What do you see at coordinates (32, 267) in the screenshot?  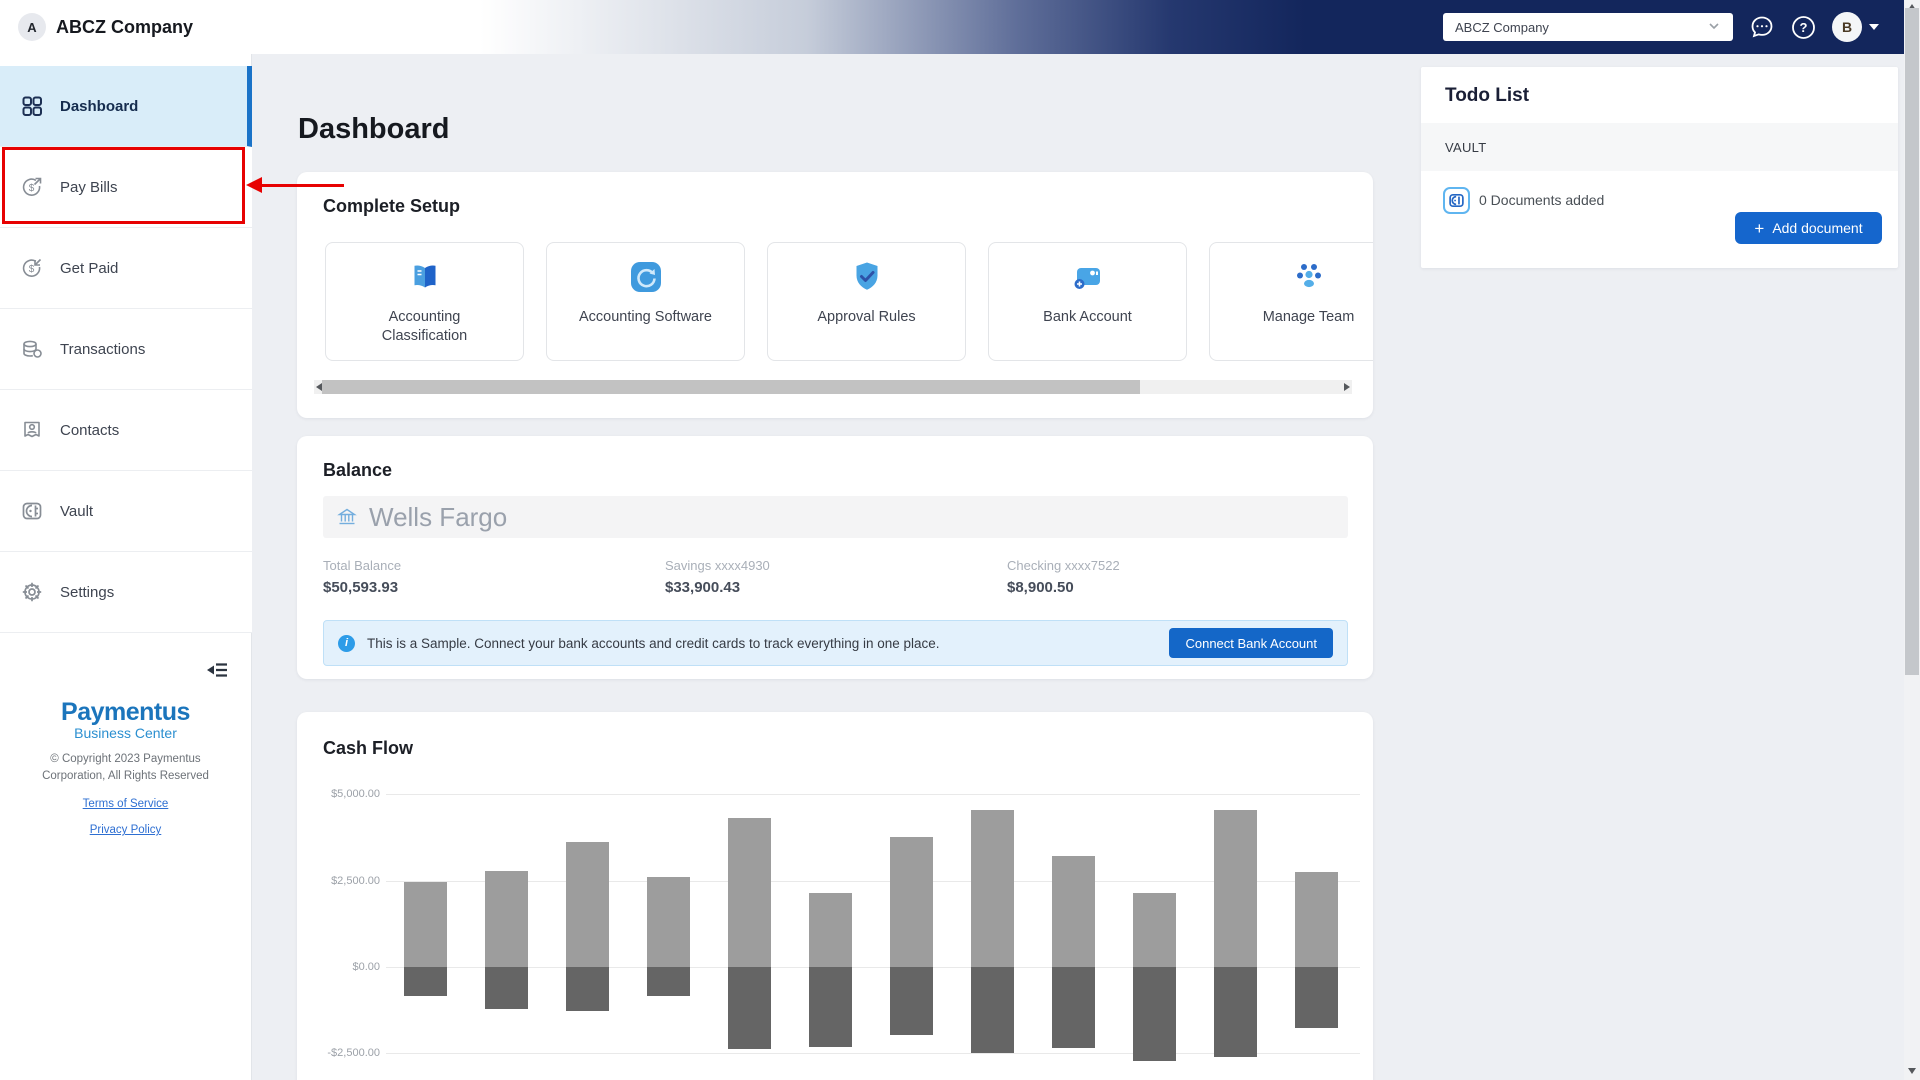 I see `get-paid-icon: $` at bounding box center [32, 267].